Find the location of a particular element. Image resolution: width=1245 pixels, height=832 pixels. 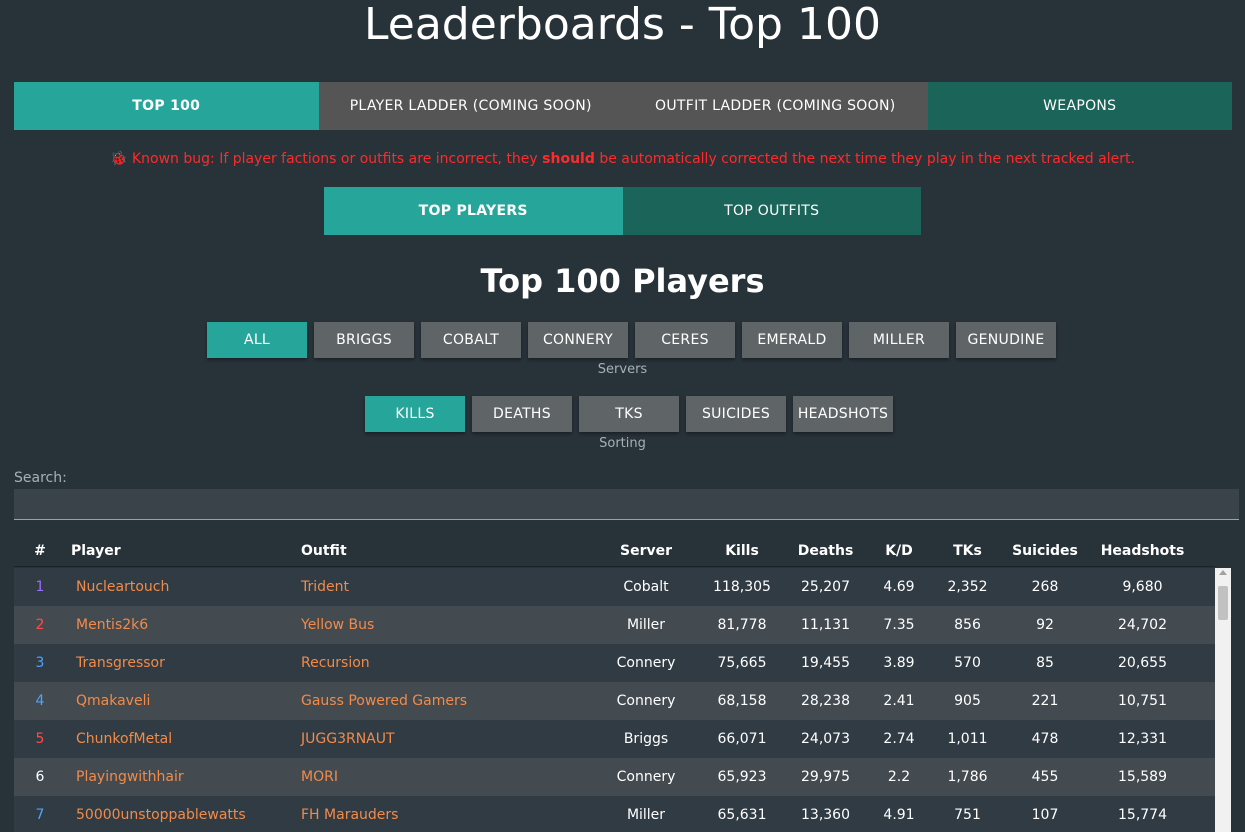

sort-button-kills: KILLS is located at coordinates (415, 414).